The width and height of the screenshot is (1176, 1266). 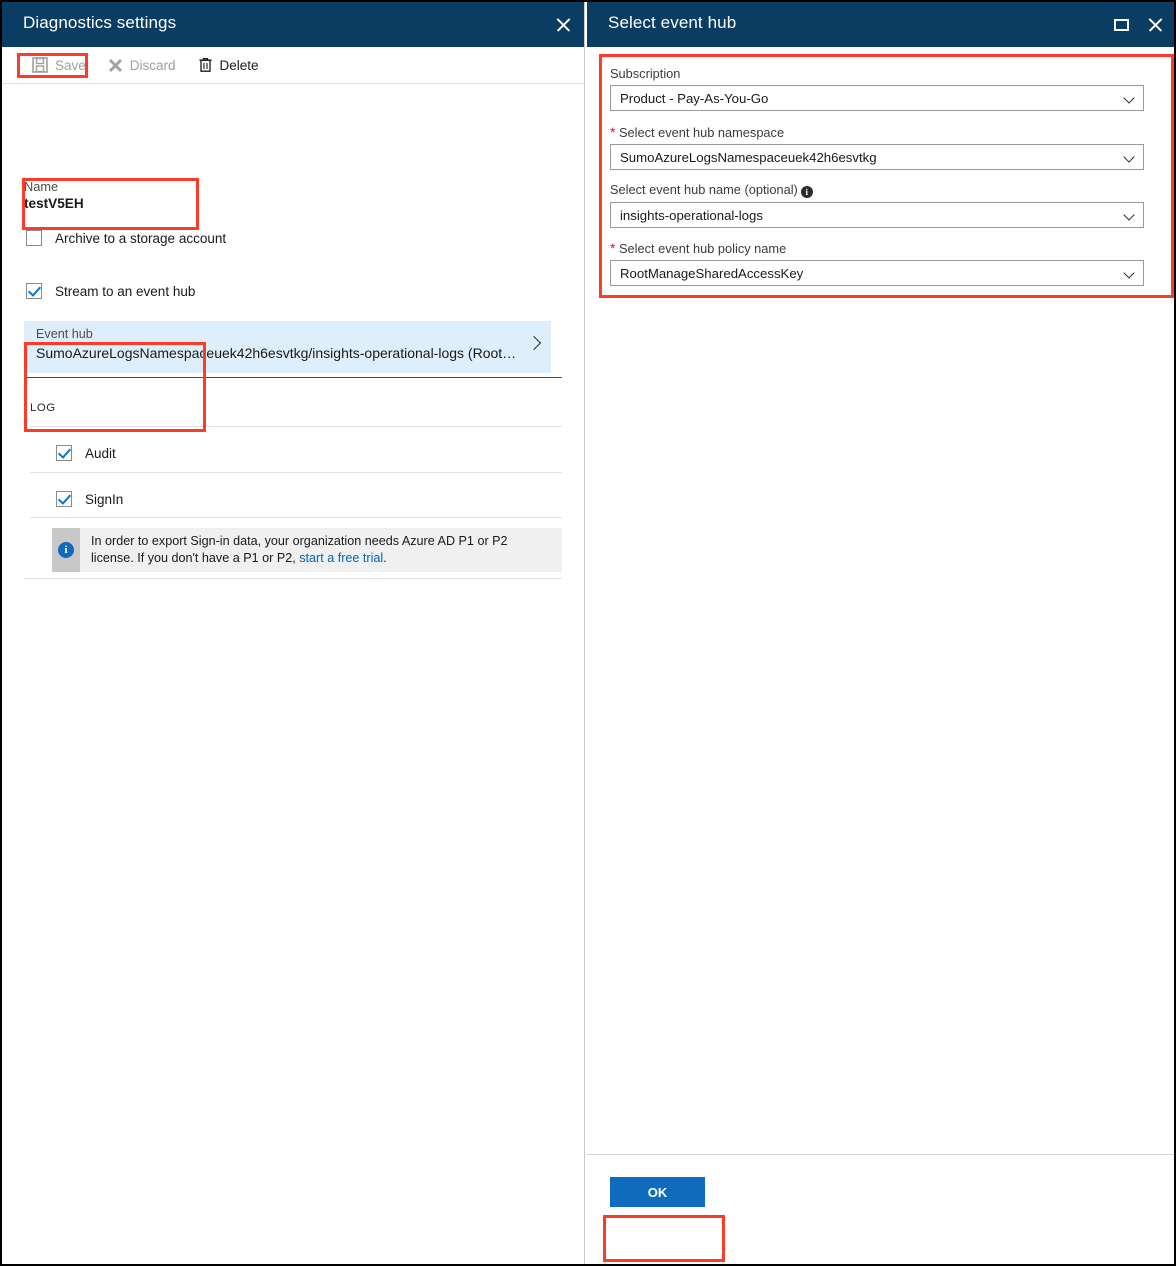 What do you see at coordinates (40, 65) in the screenshot?
I see `save-disk-icon` at bounding box center [40, 65].